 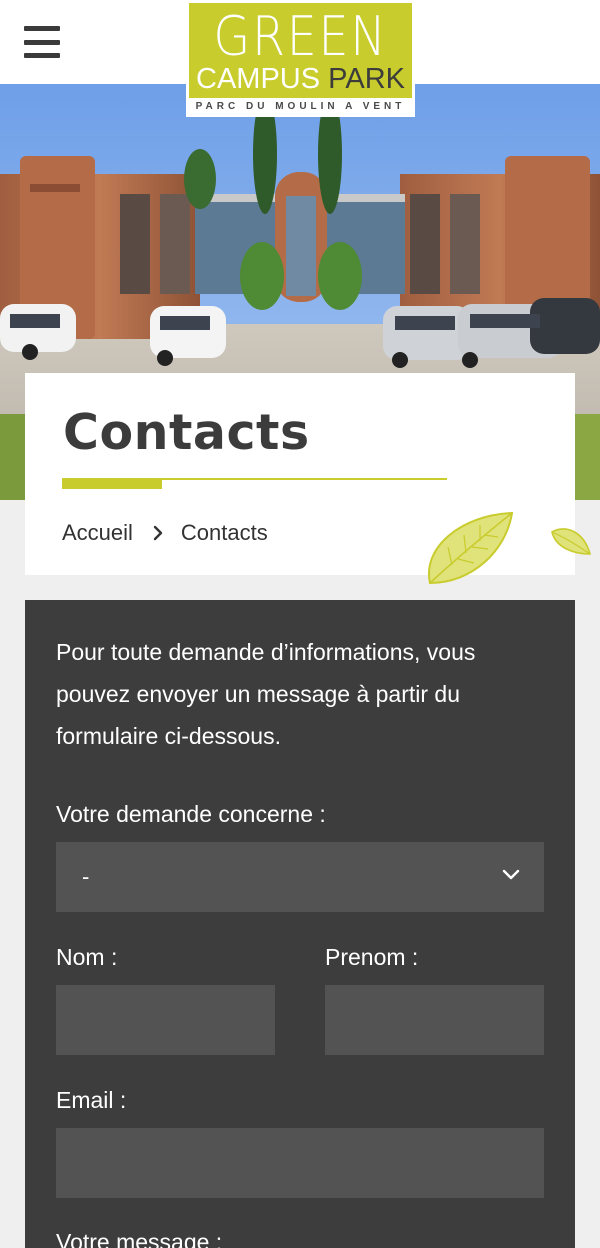 What do you see at coordinates (165, 1020) in the screenshot?
I see `nom-input` at bounding box center [165, 1020].